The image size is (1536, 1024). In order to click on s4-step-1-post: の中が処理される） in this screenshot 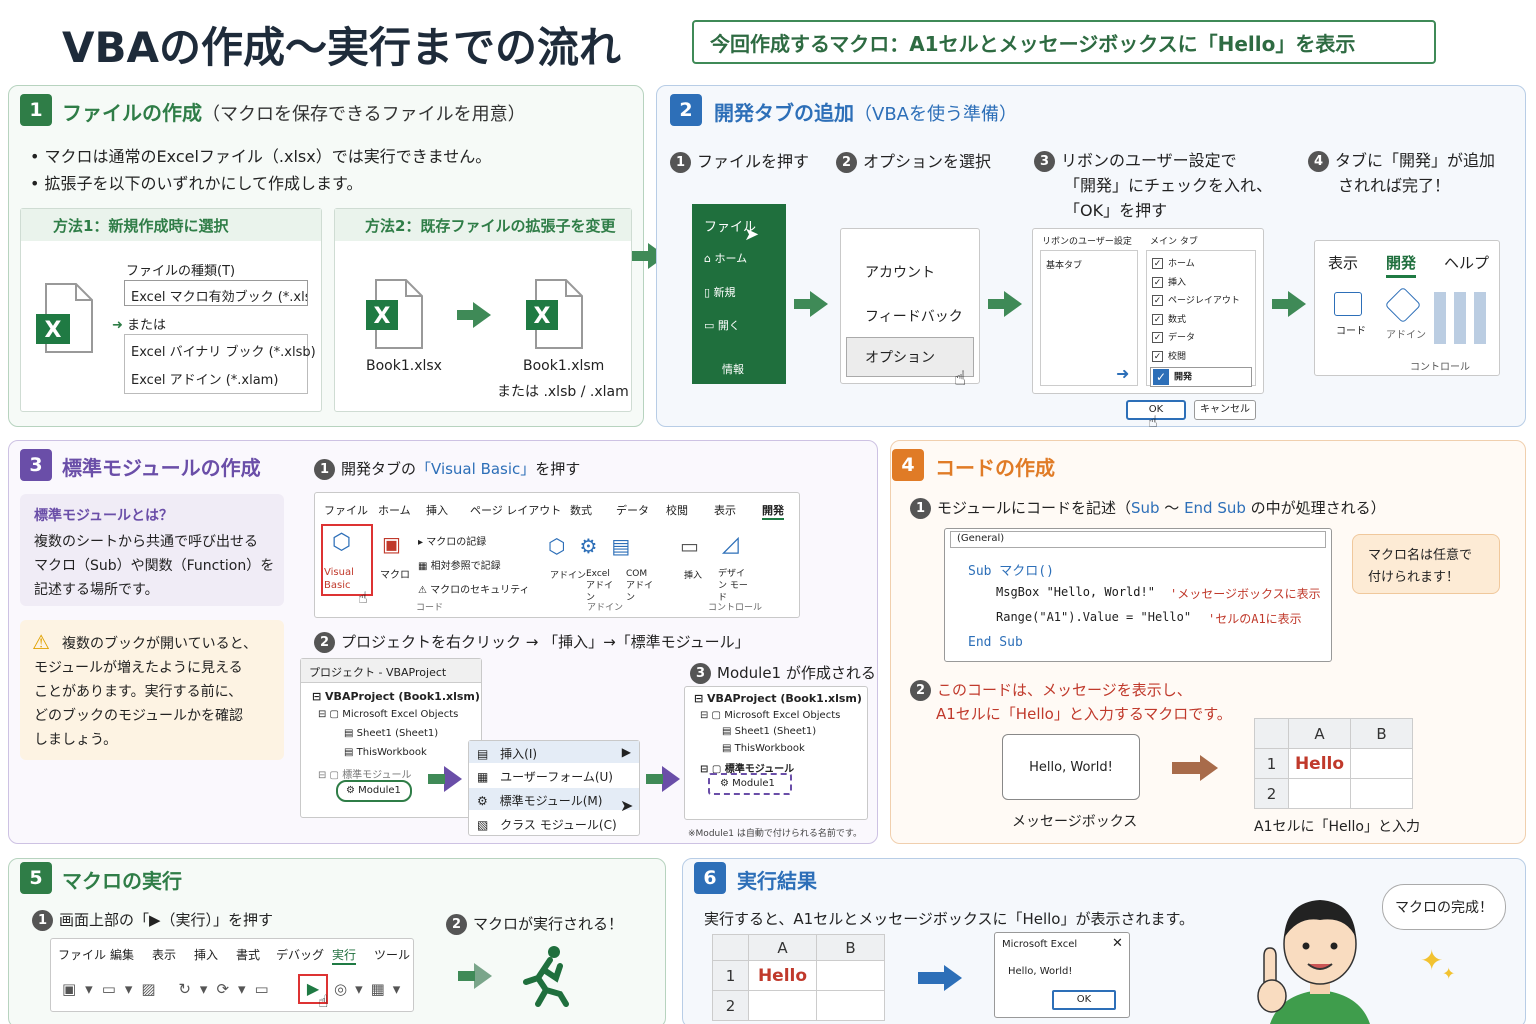, I will do `click(1315, 508)`.